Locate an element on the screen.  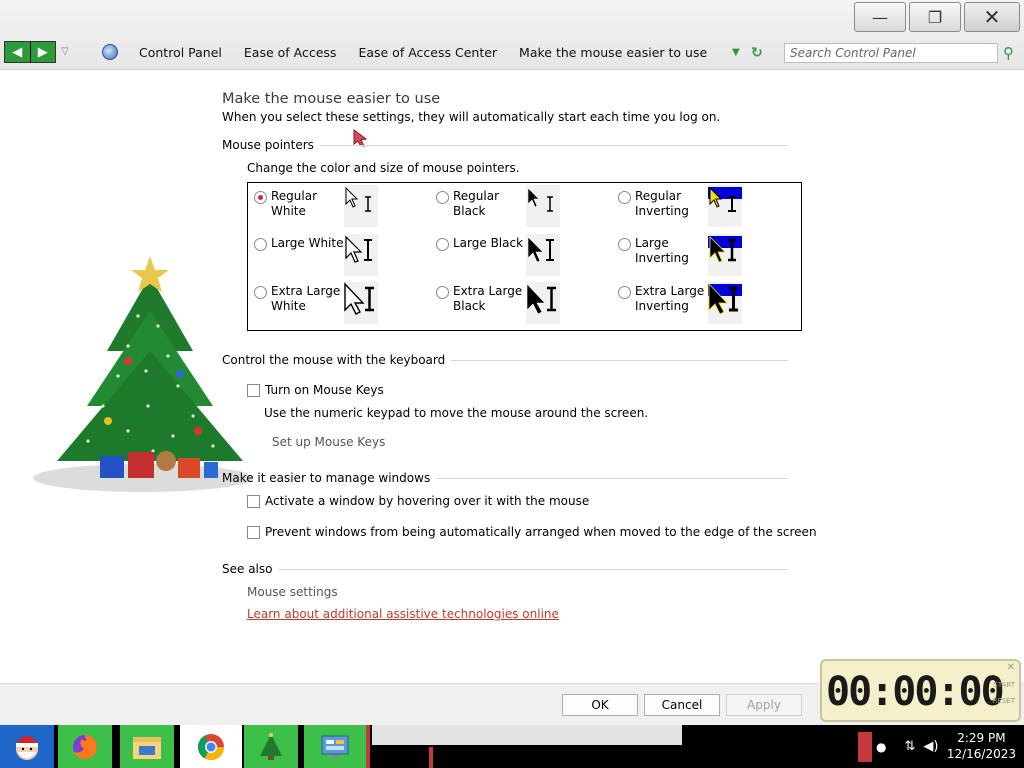
option-extra-large-white: Extra Large White is located at coordinates (301, 299).